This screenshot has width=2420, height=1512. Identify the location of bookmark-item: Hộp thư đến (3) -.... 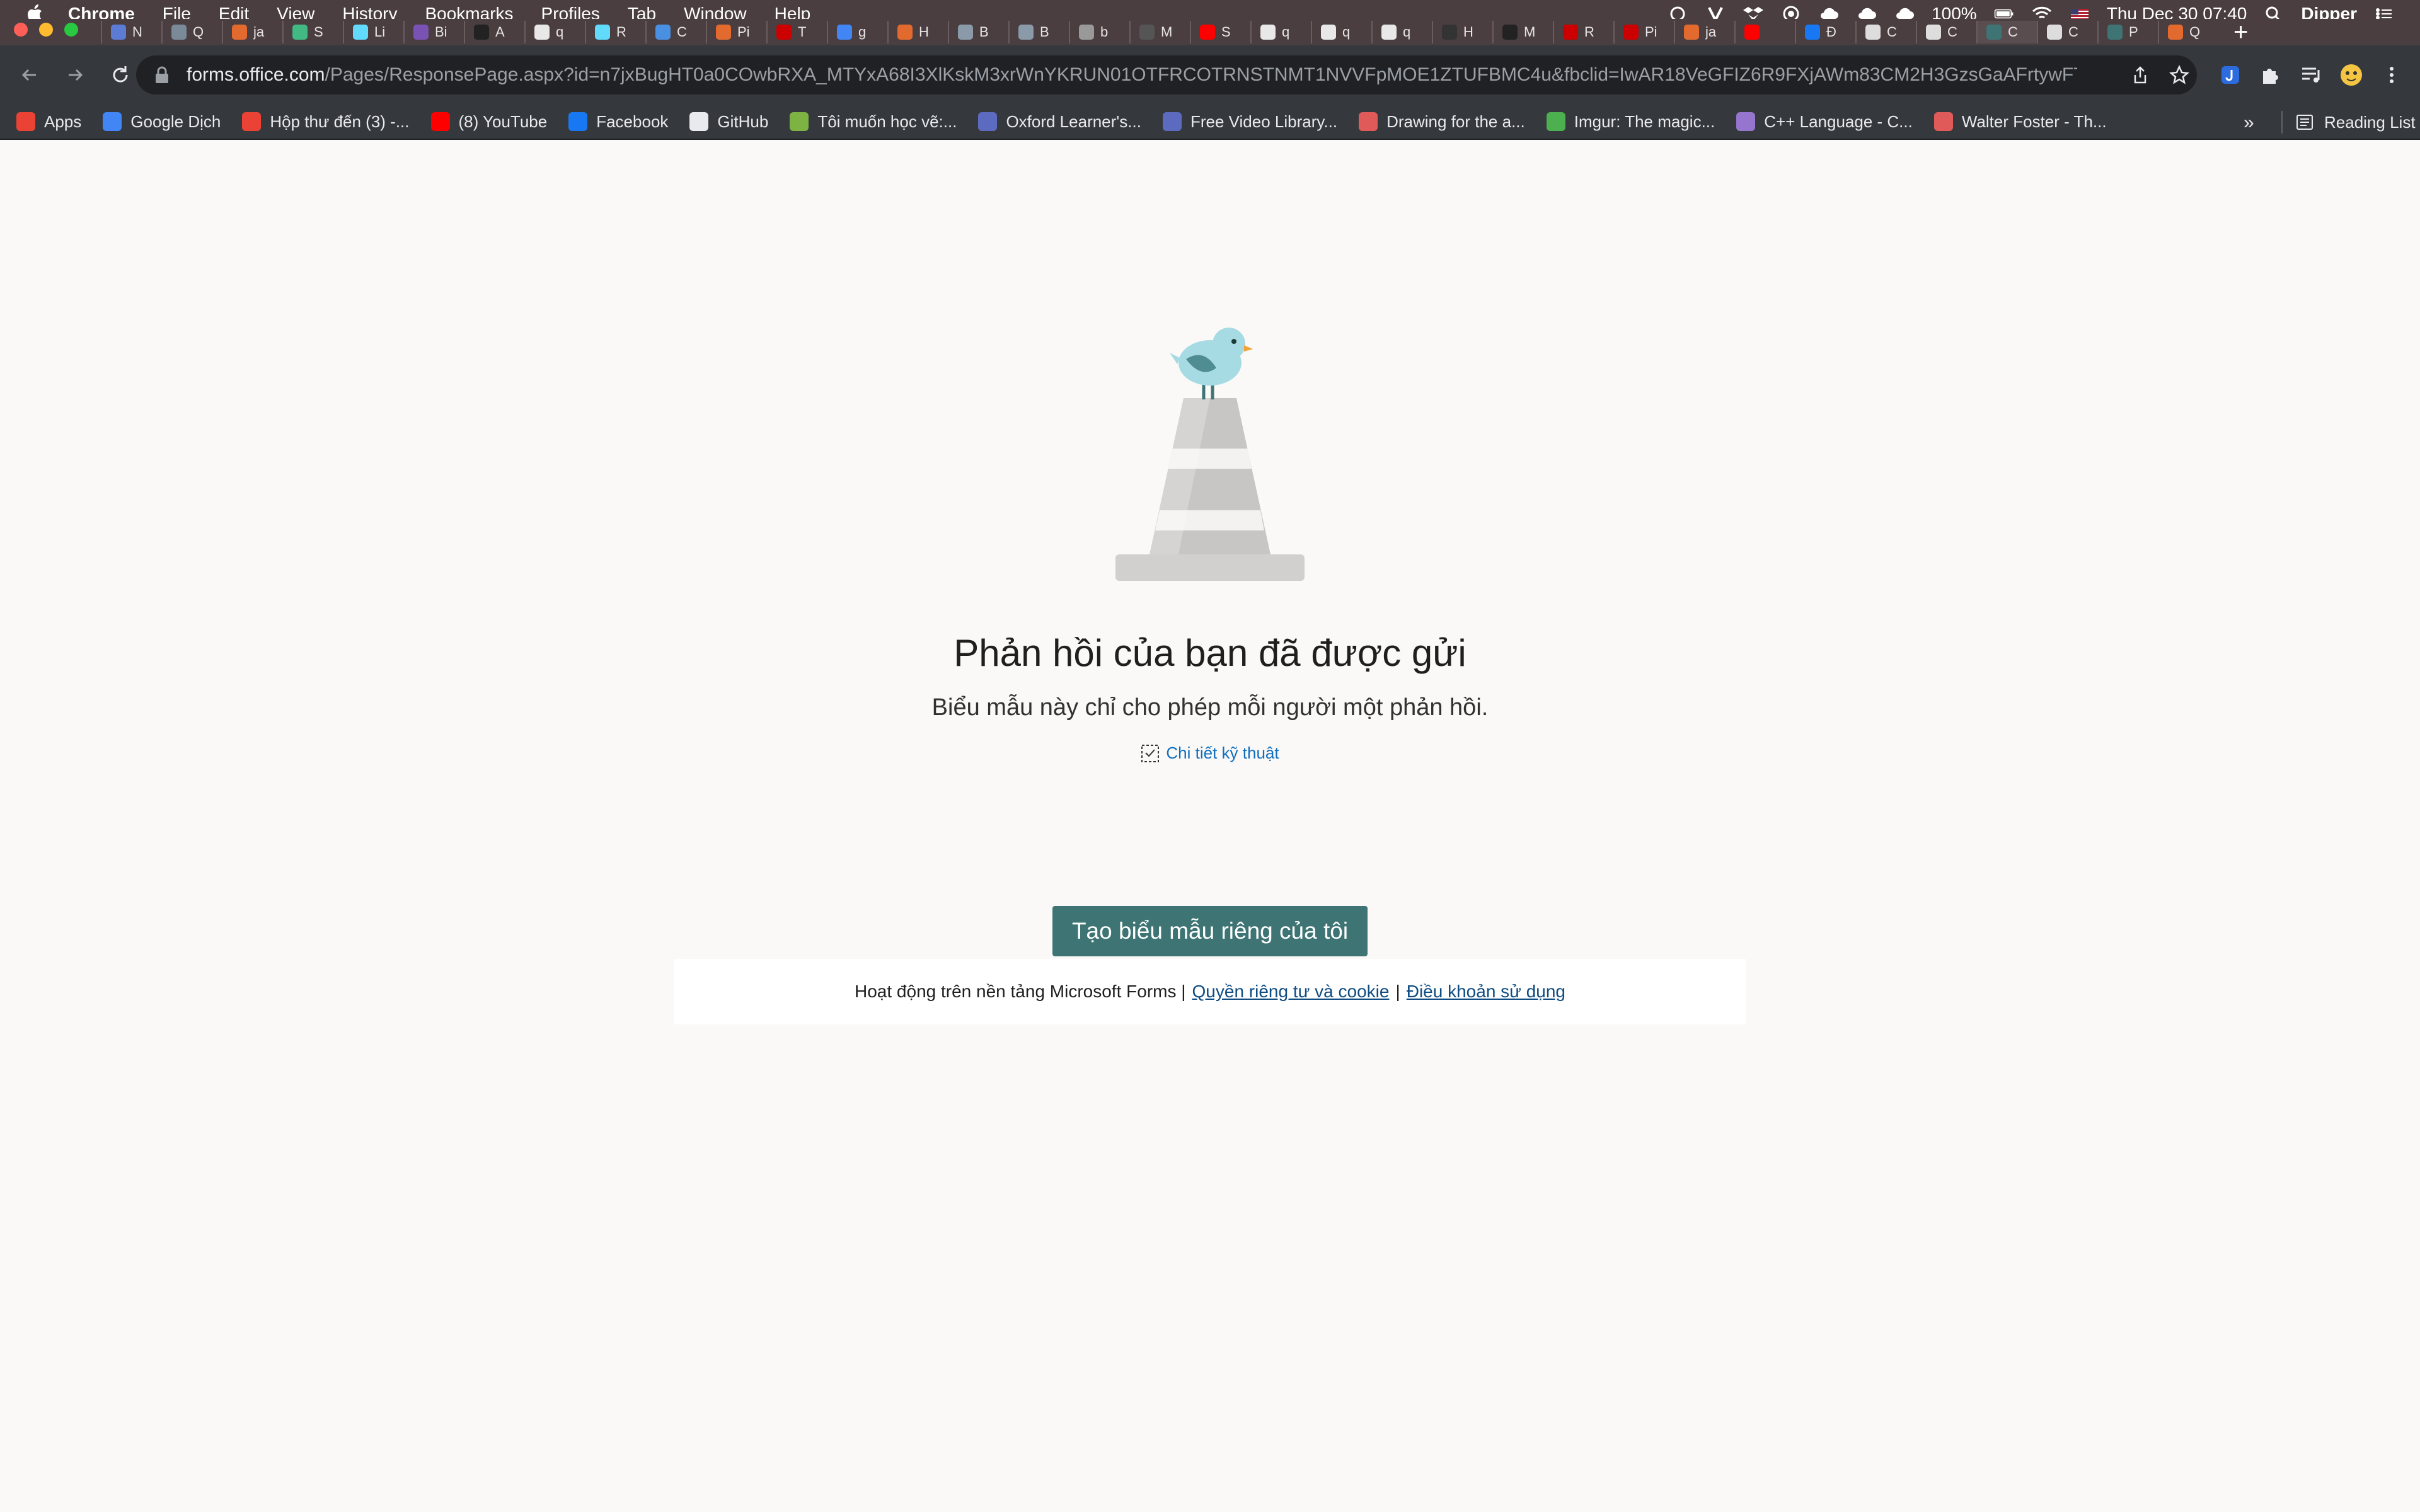
(326, 122).